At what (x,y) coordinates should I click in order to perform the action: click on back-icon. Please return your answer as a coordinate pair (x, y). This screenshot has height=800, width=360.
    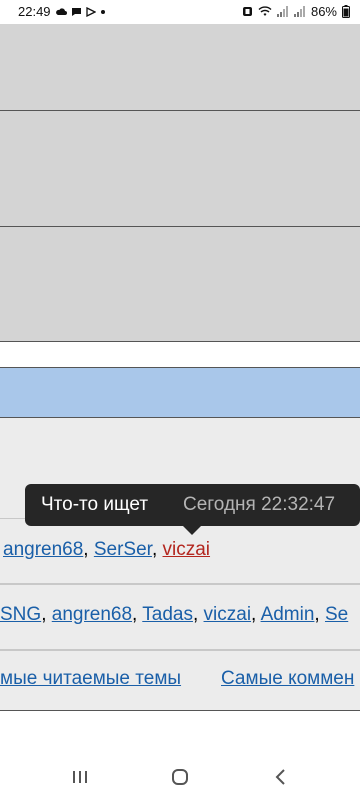
    Looking at the image, I should click on (281, 779).